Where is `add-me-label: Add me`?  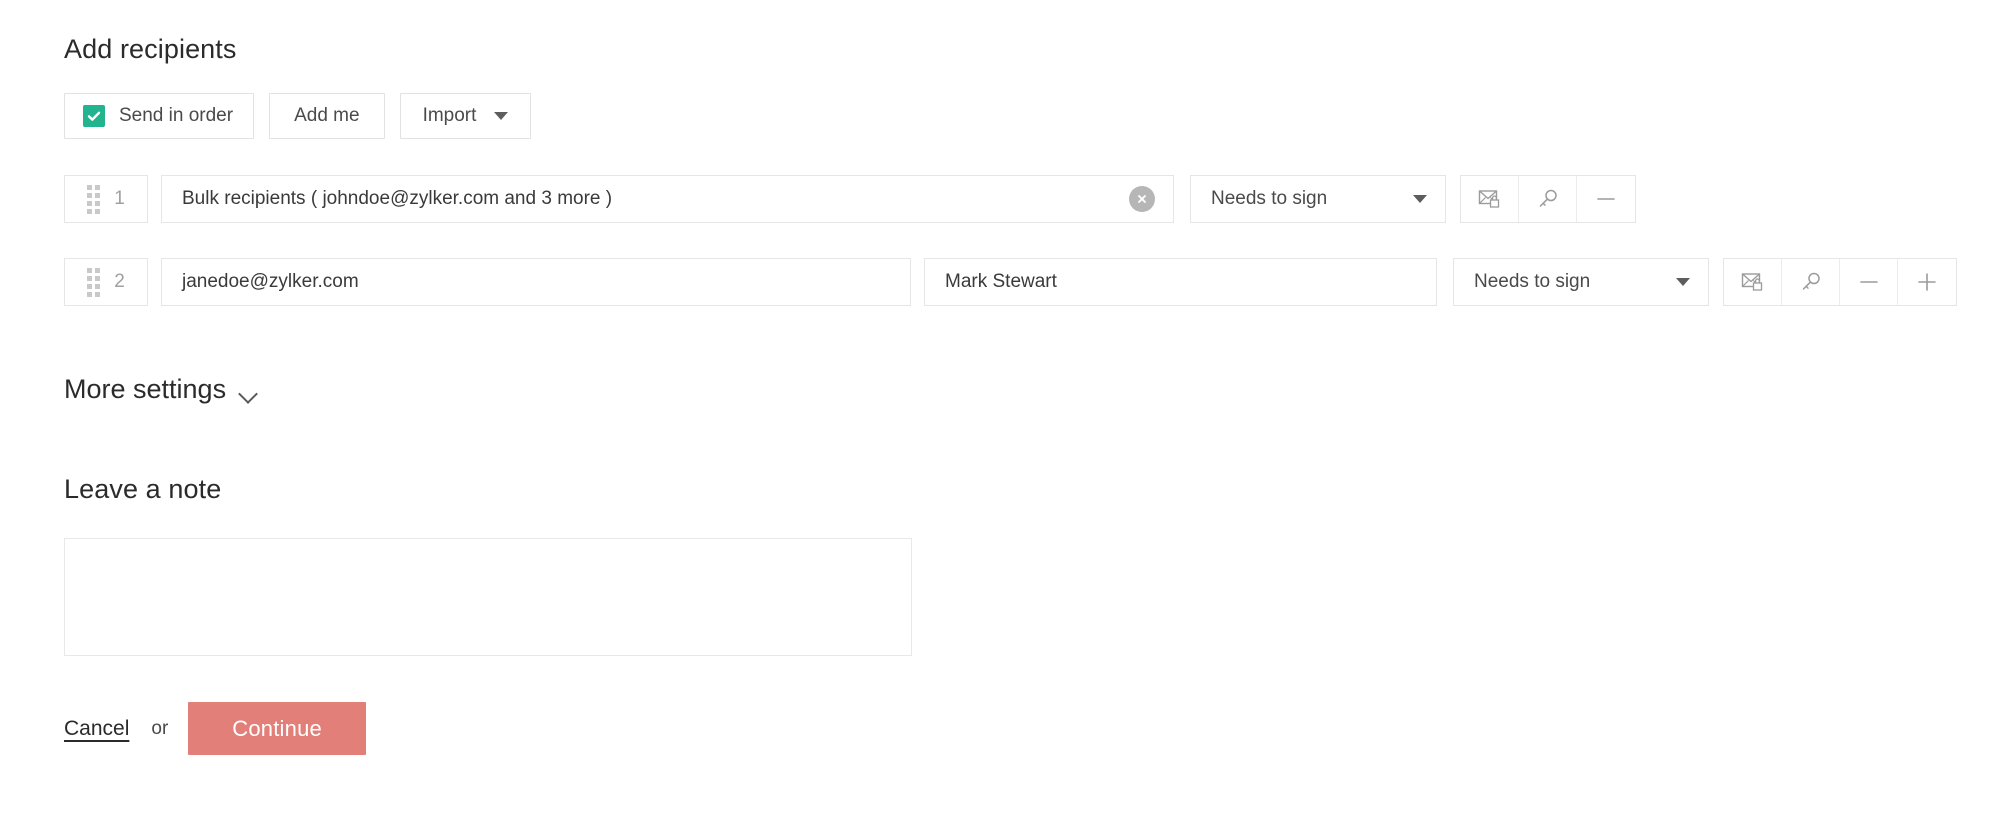 add-me-label: Add me is located at coordinates (327, 115).